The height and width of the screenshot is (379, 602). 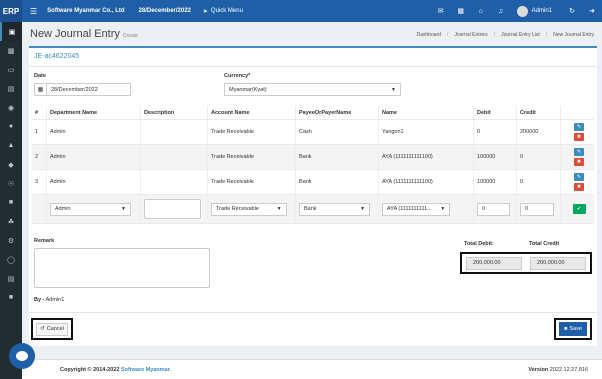 I want to click on sidebar-item-card: ▭, so click(x=11, y=69).